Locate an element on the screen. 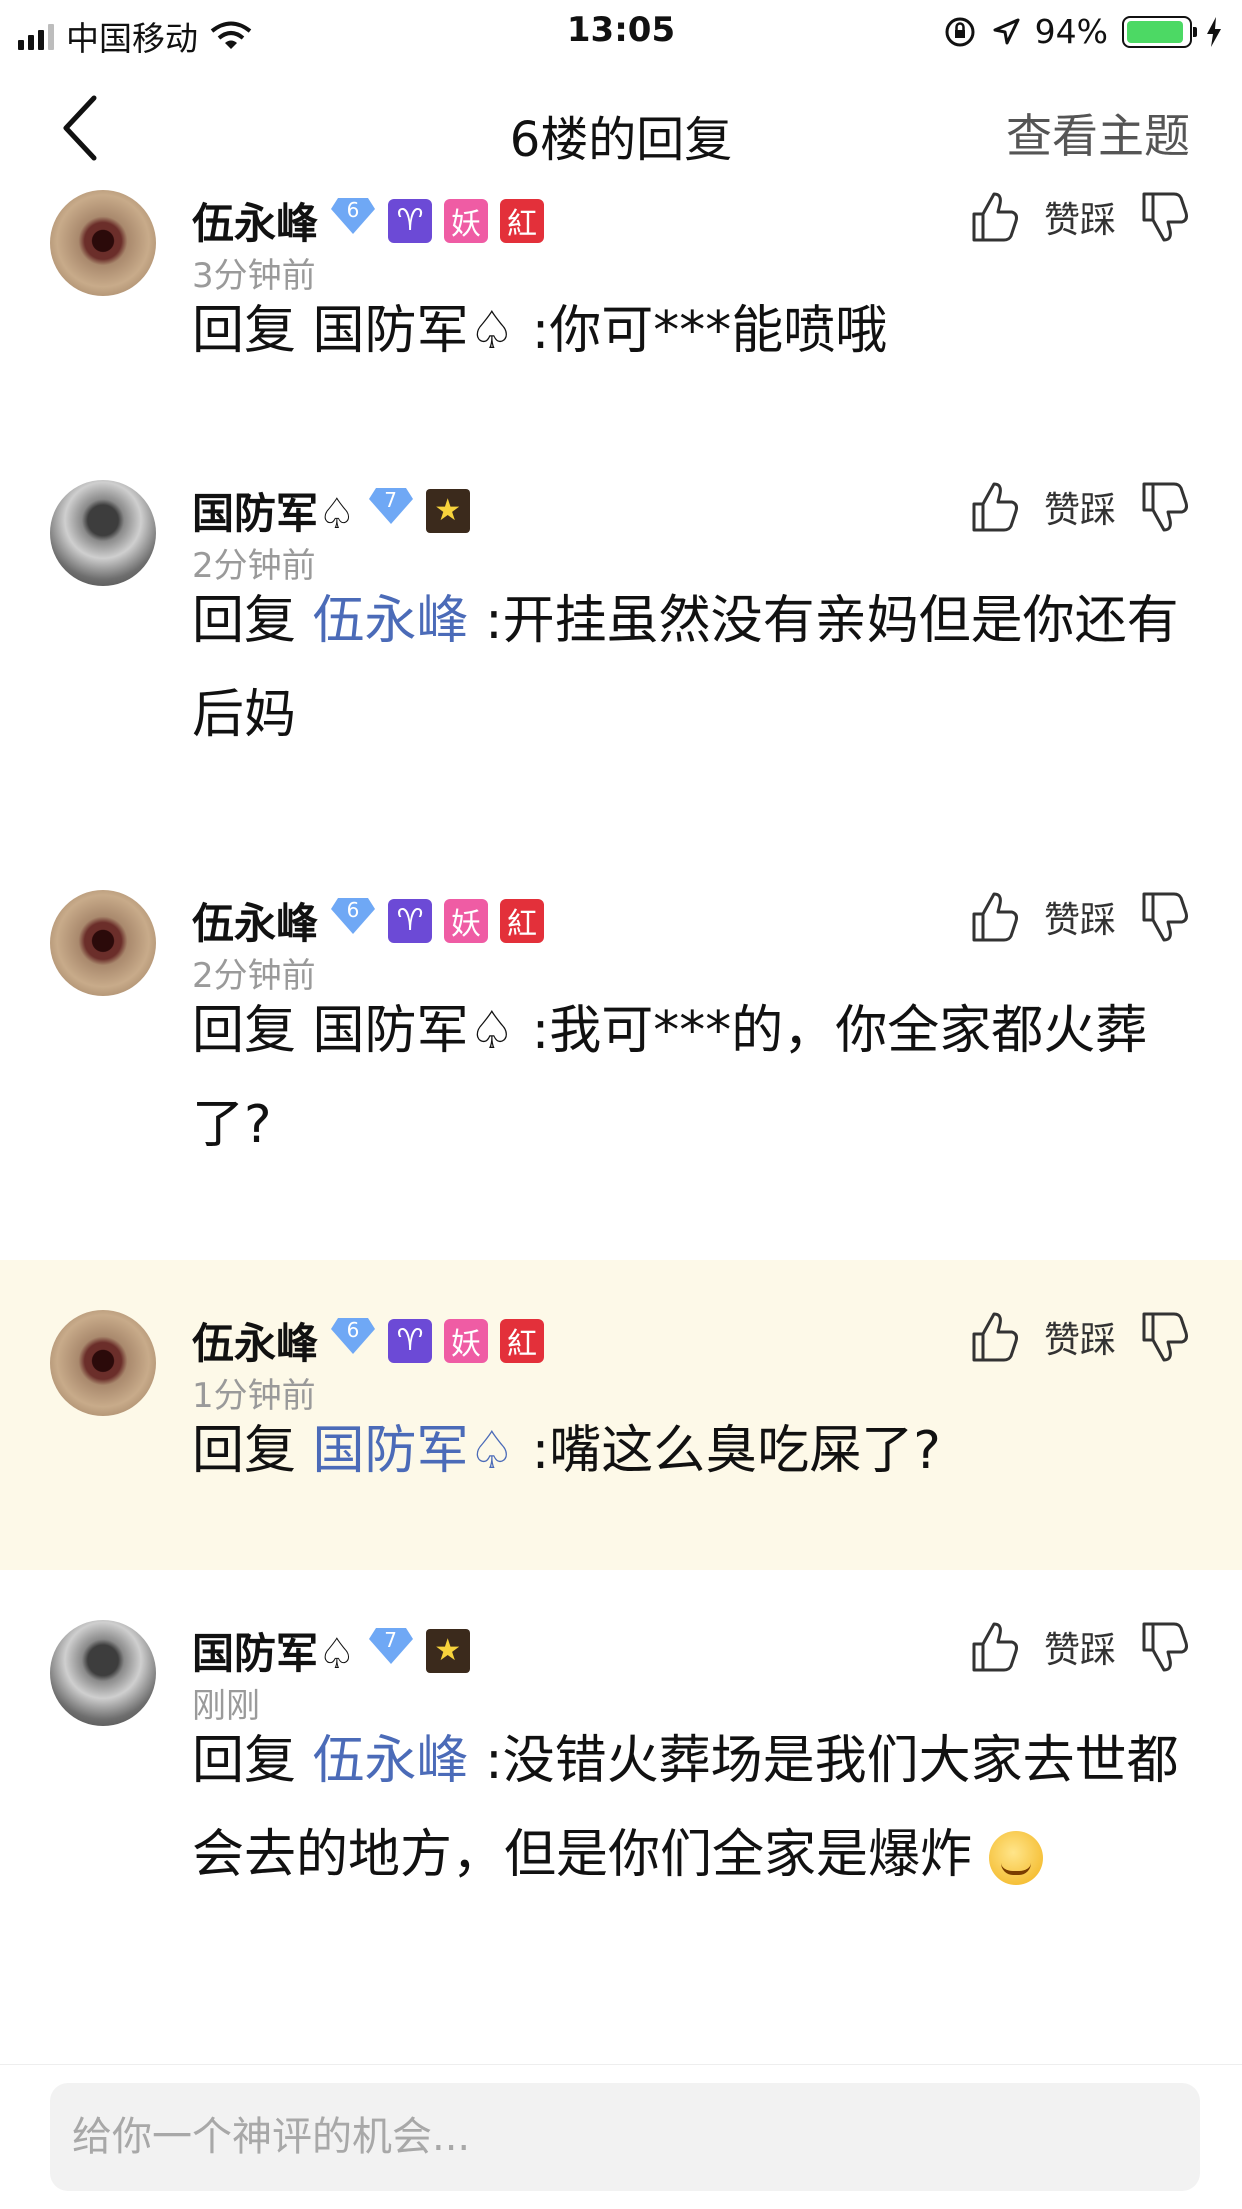 The width and height of the screenshot is (1242, 2209). status-bar: 中国移动 13:05 94% is located at coordinates (621, 31).